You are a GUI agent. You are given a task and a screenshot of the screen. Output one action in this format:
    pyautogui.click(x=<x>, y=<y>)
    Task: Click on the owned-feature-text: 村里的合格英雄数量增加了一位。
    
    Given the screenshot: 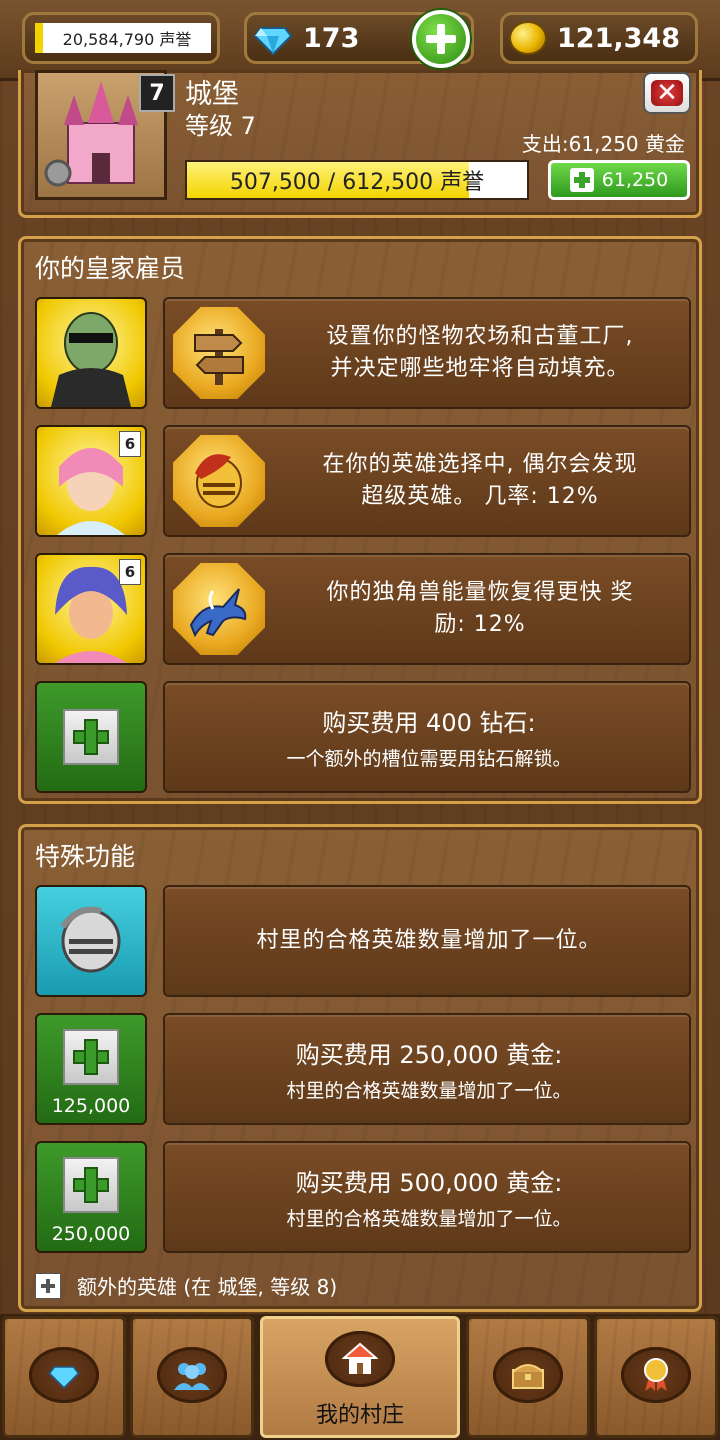 What is the action you would take?
    pyautogui.click(x=429, y=940)
    